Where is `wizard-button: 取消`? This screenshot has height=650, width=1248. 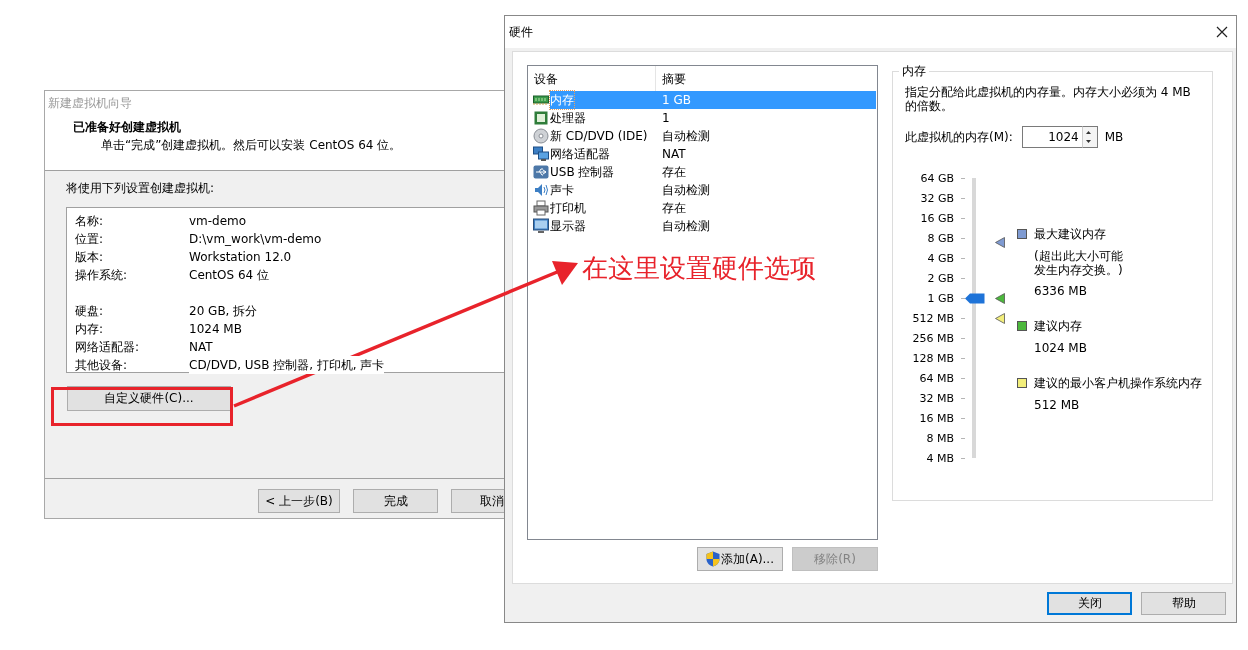 wizard-button: 取消 is located at coordinates (478, 501).